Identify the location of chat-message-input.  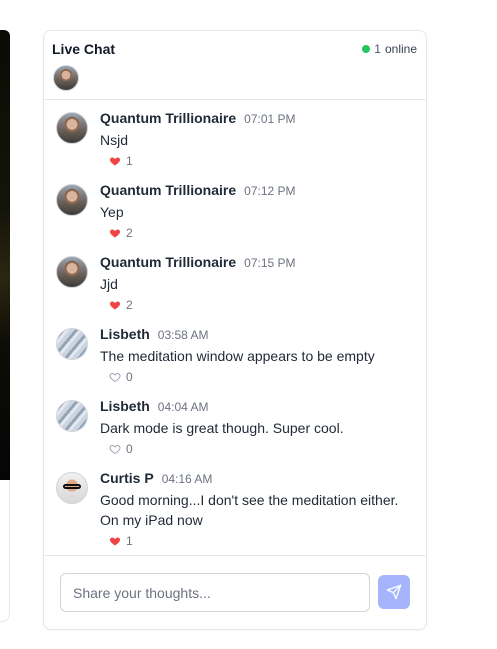
(215, 592).